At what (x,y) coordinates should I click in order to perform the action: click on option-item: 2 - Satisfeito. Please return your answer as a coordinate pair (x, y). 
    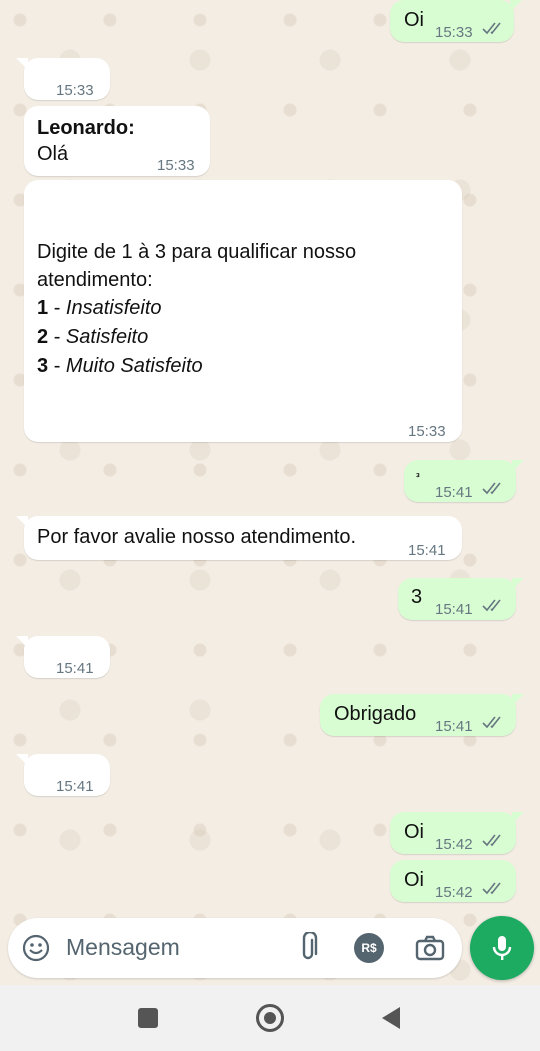
    Looking at the image, I should click on (92, 337).